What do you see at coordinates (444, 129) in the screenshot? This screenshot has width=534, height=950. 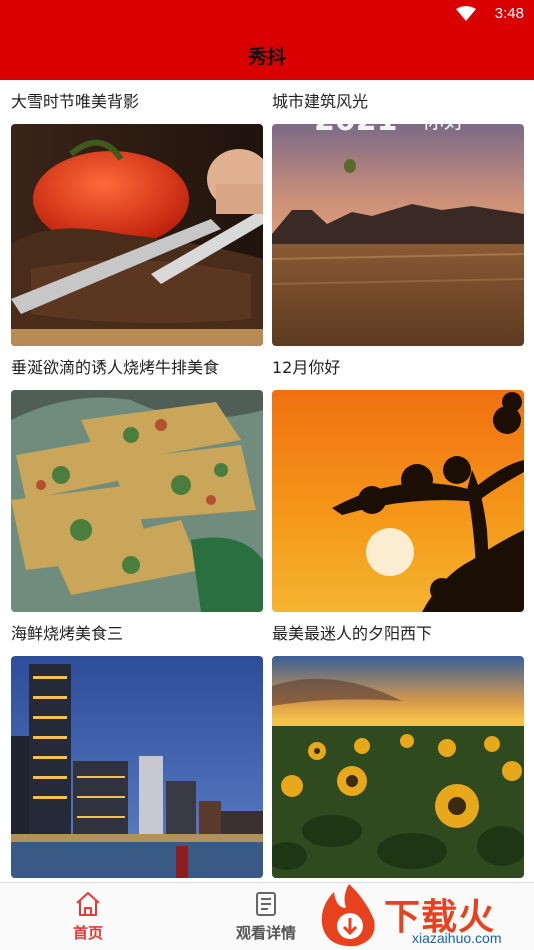 I see `svg-text: 你好` at bounding box center [444, 129].